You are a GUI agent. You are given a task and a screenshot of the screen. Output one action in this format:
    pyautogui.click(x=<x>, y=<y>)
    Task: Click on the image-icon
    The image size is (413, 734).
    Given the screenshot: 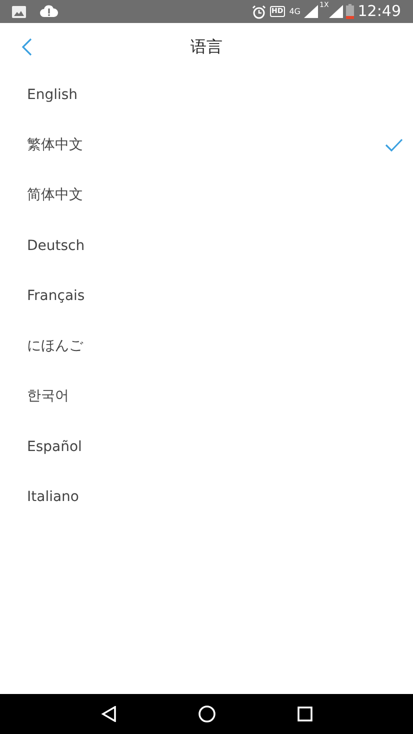 What is the action you would take?
    pyautogui.click(x=19, y=12)
    